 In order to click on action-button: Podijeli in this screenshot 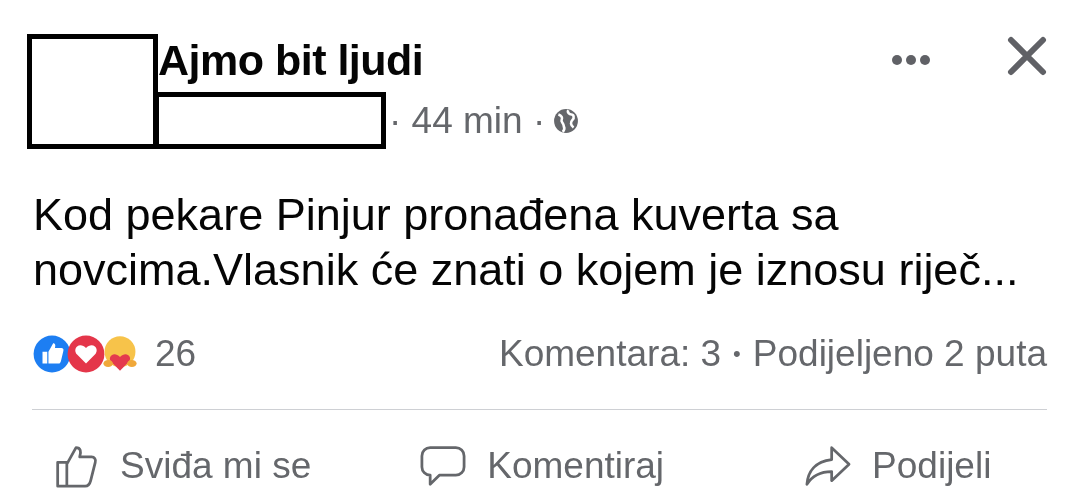, I will do `click(898, 466)`.